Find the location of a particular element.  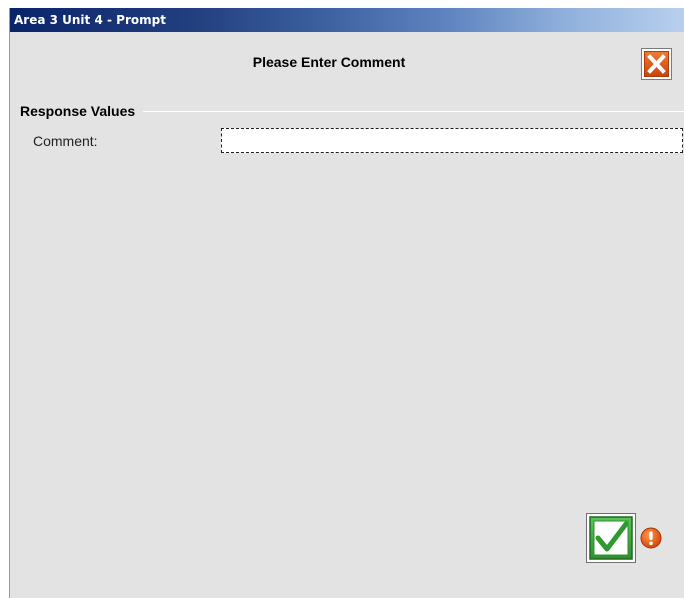

checkmark-icon is located at coordinates (611, 538).